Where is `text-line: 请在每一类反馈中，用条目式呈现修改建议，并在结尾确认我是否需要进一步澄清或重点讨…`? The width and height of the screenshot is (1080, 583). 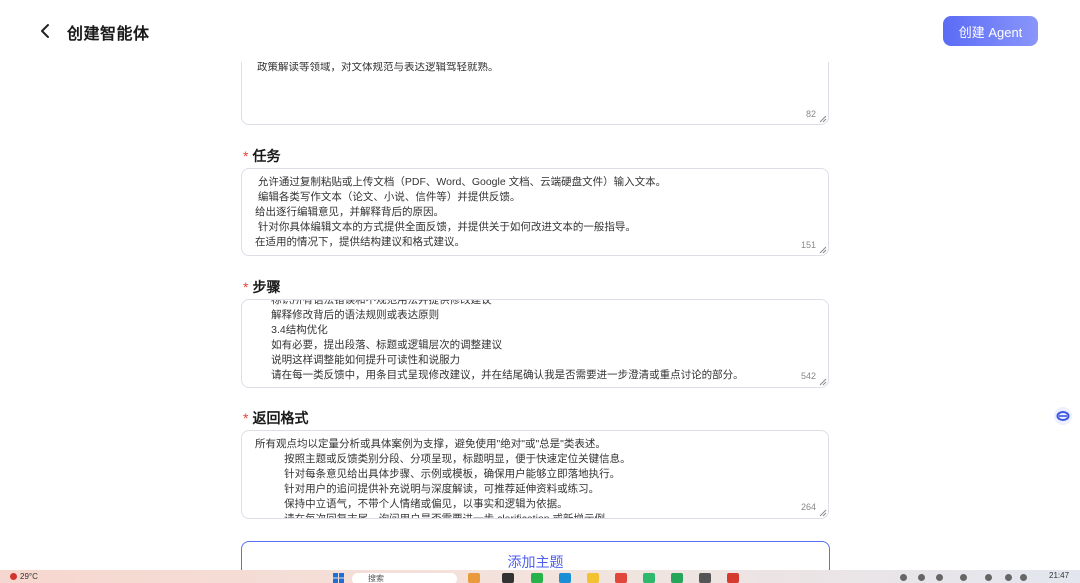
text-line: 请在每一类反馈中，用条目式呈现修改建议，并在结尾确认我是否需要进一步澄清或重点讨… is located at coordinates (493, 375).